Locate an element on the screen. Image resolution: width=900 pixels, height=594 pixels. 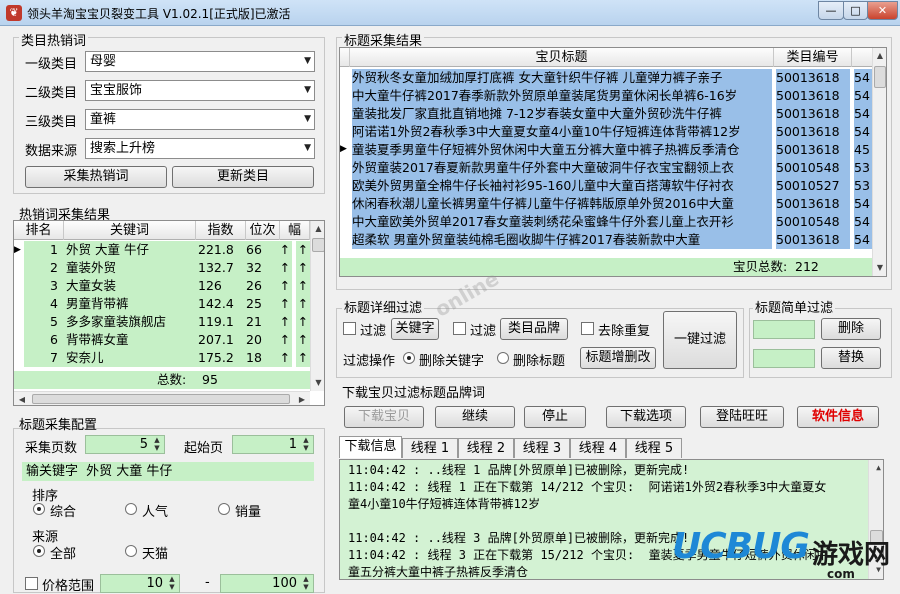
col-keyword: 关键词 is located at coordinates (130, 230).